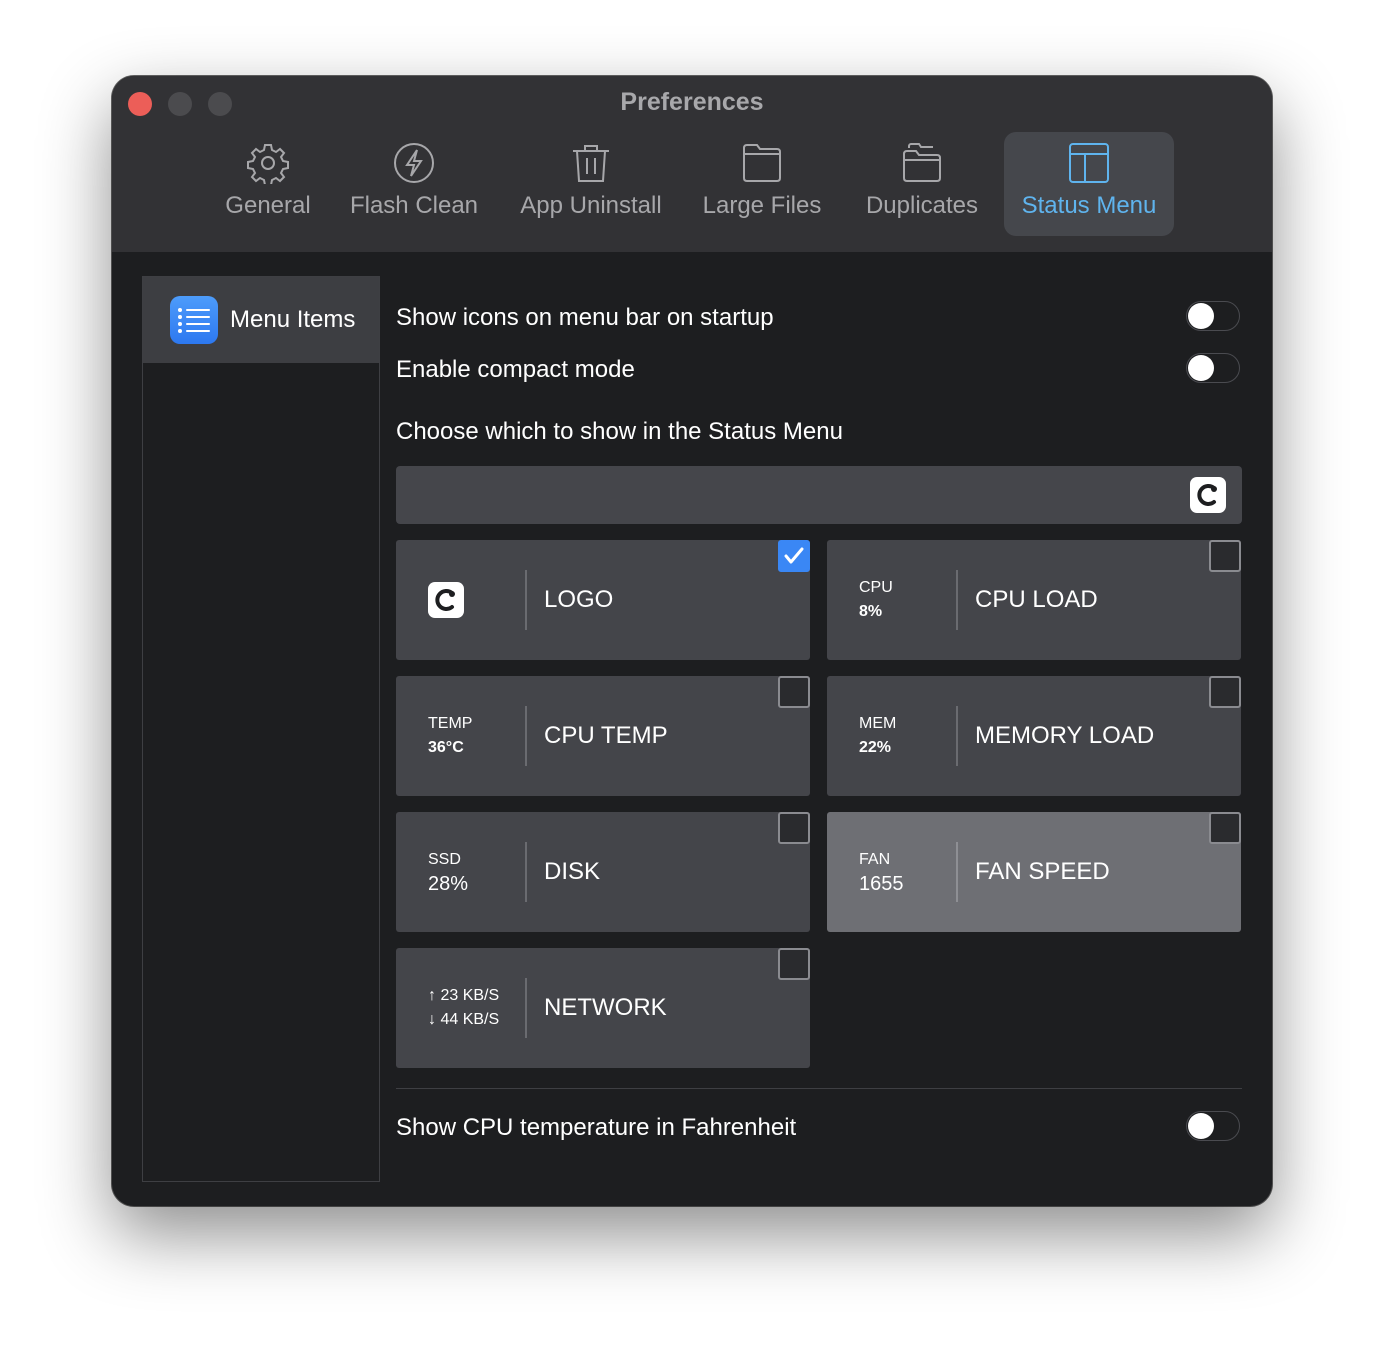 The height and width of the screenshot is (1354, 1384). I want to click on card-preview-line2: 36°C, so click(446, 747).